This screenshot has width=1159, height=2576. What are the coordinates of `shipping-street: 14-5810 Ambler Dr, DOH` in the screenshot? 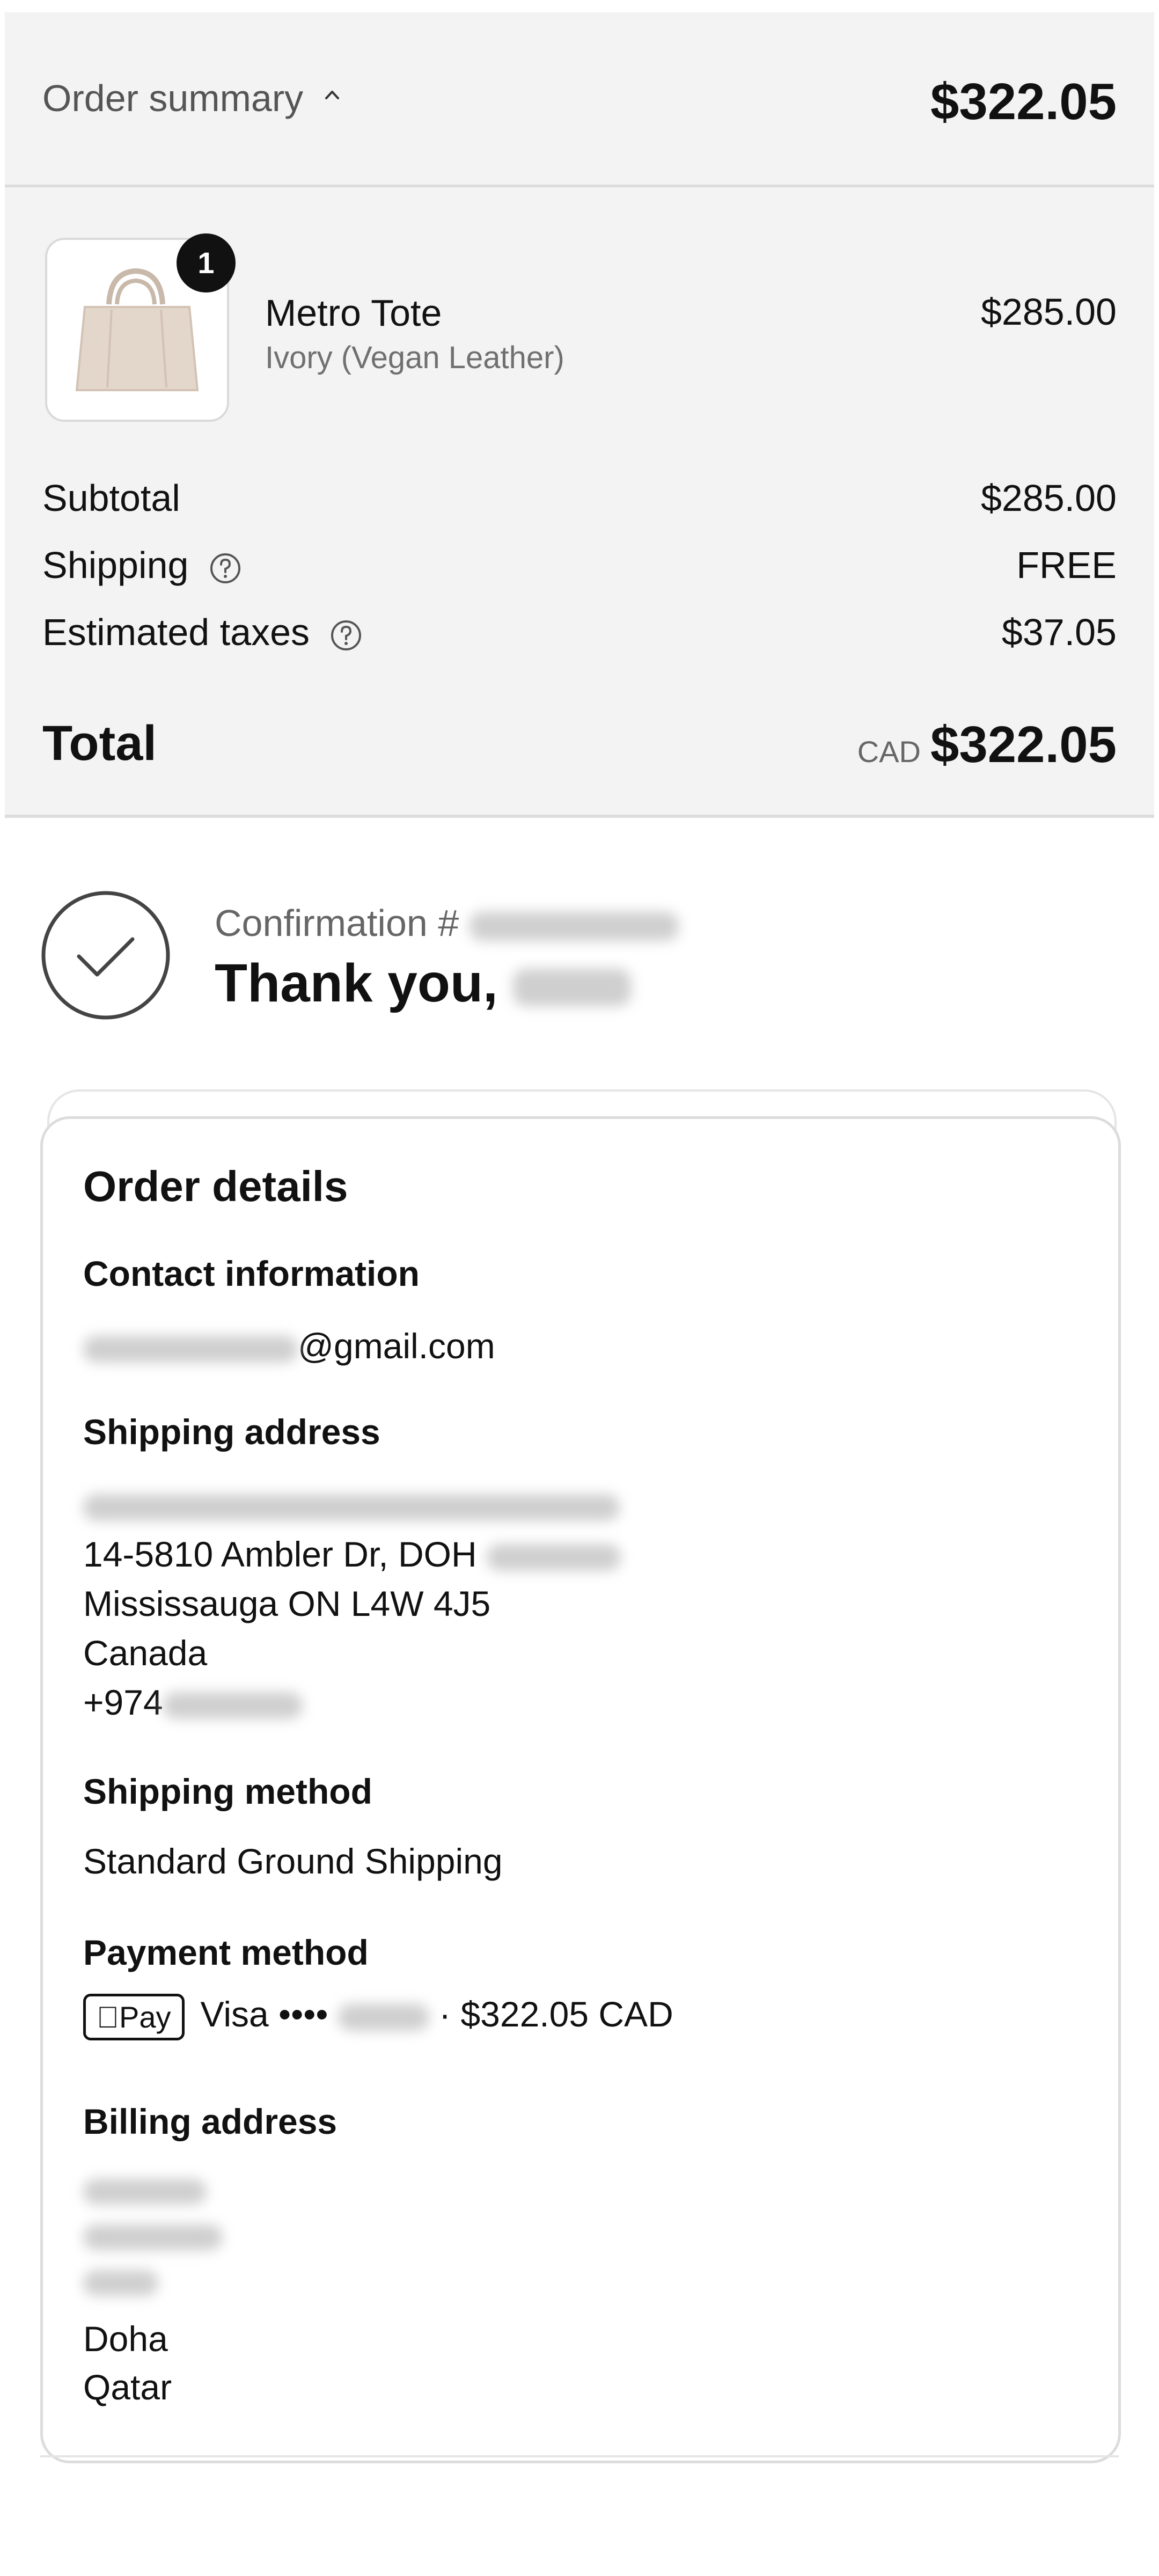 It's located at (280, 1554).